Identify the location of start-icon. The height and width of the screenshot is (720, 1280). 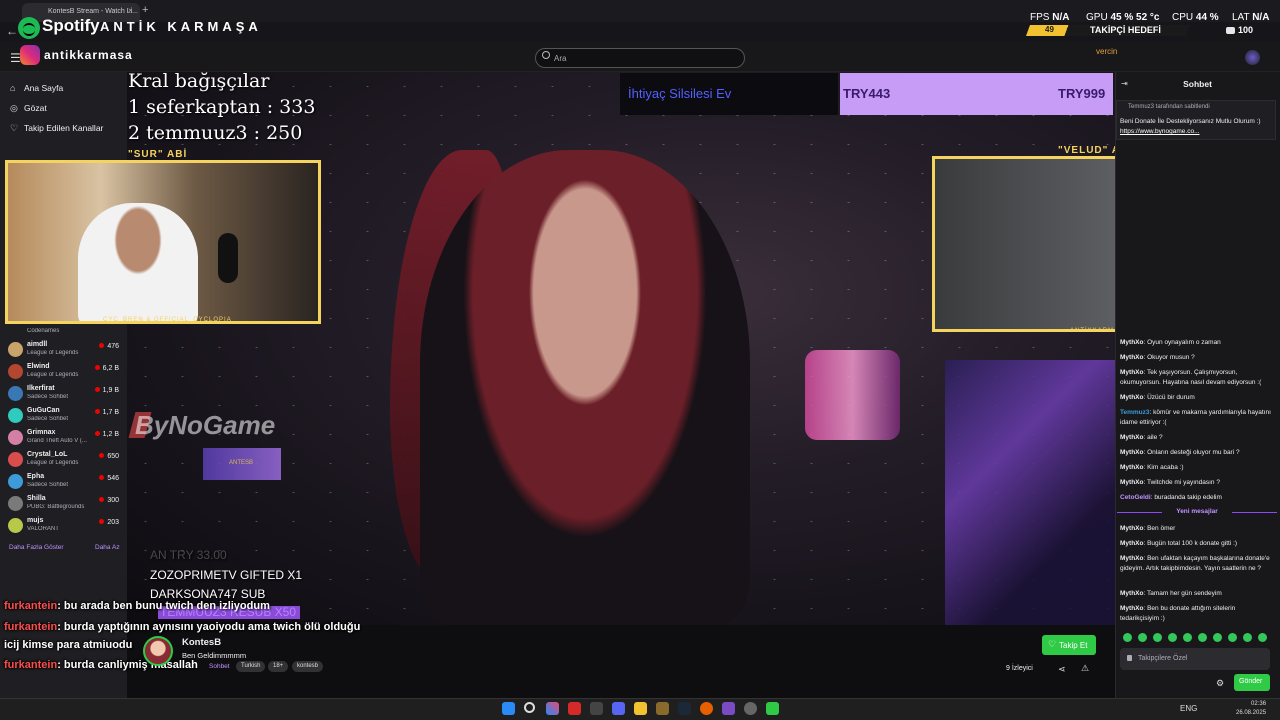
(508, 708).